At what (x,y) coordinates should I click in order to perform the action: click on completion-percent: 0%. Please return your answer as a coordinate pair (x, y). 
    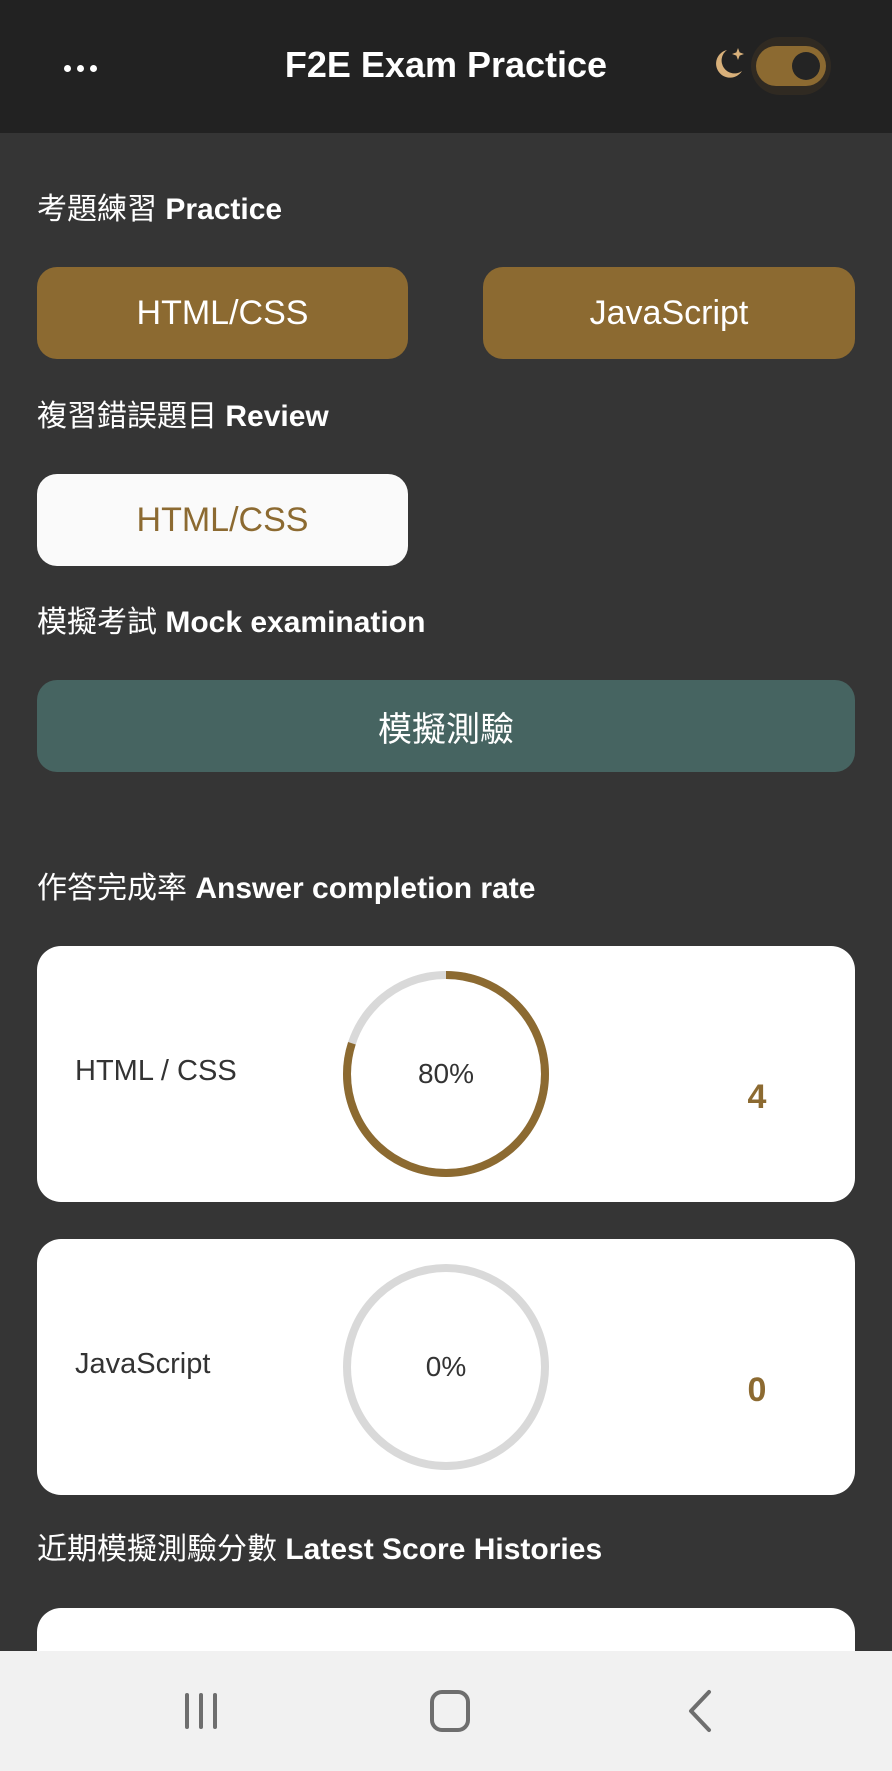
    Looking at the image, I should click on (446, 1366).